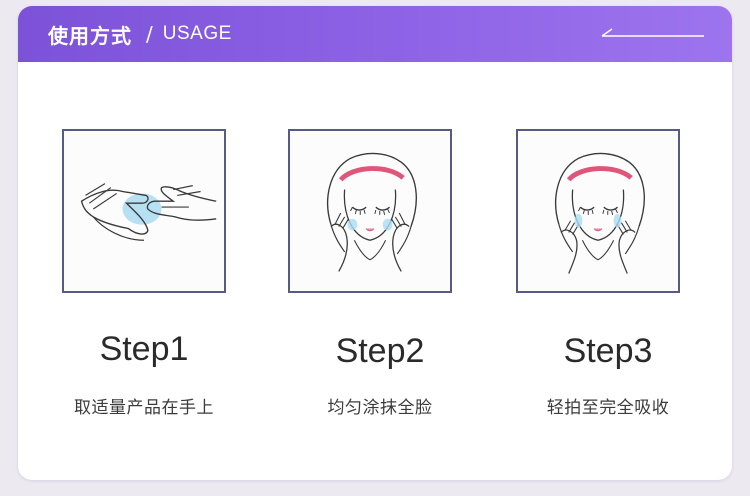  What do you see at coordinates (380, 351) in the screenshot?
I see `step-2-title: Step2` at bounding box center [380, 351].